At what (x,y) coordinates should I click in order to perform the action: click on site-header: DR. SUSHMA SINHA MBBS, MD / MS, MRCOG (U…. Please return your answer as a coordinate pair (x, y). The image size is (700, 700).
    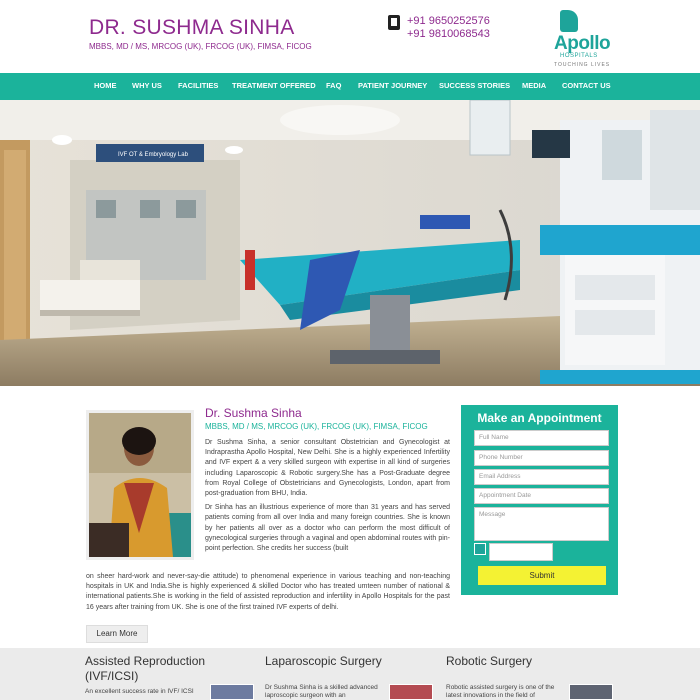
    Looking at the image, I should click on (350, 36).